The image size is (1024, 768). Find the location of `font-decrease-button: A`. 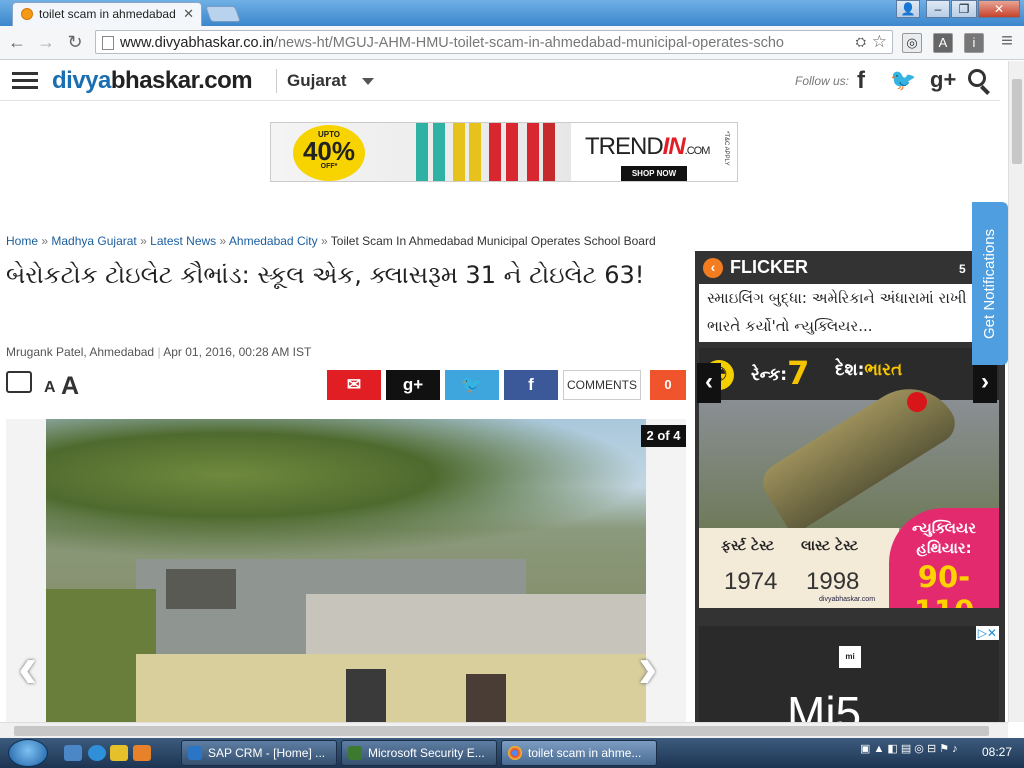

font-decrease-button: A is located at coordinates (50, 388).